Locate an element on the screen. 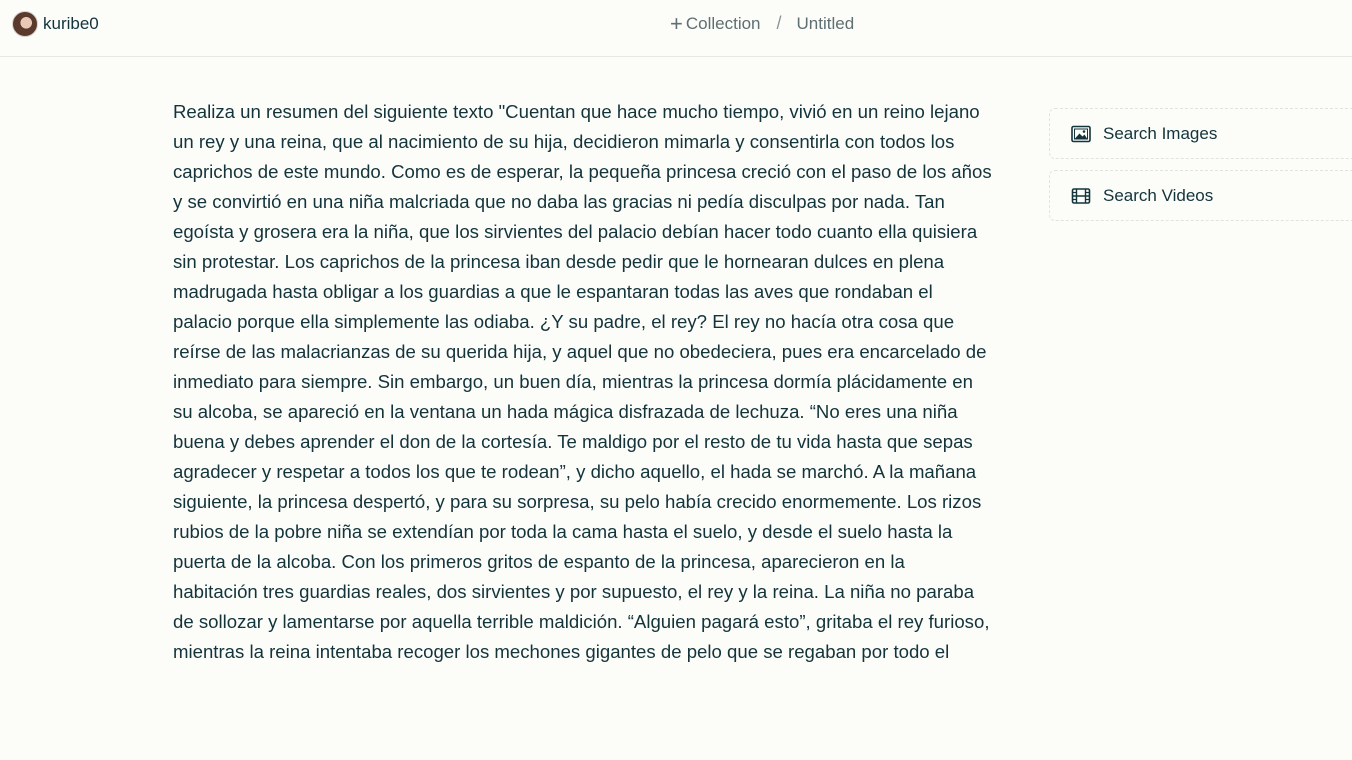 Image resolution: width=1352 pixels, height=760 pixels. search-images-button: Search Images is located at coordinates (1200, 133).